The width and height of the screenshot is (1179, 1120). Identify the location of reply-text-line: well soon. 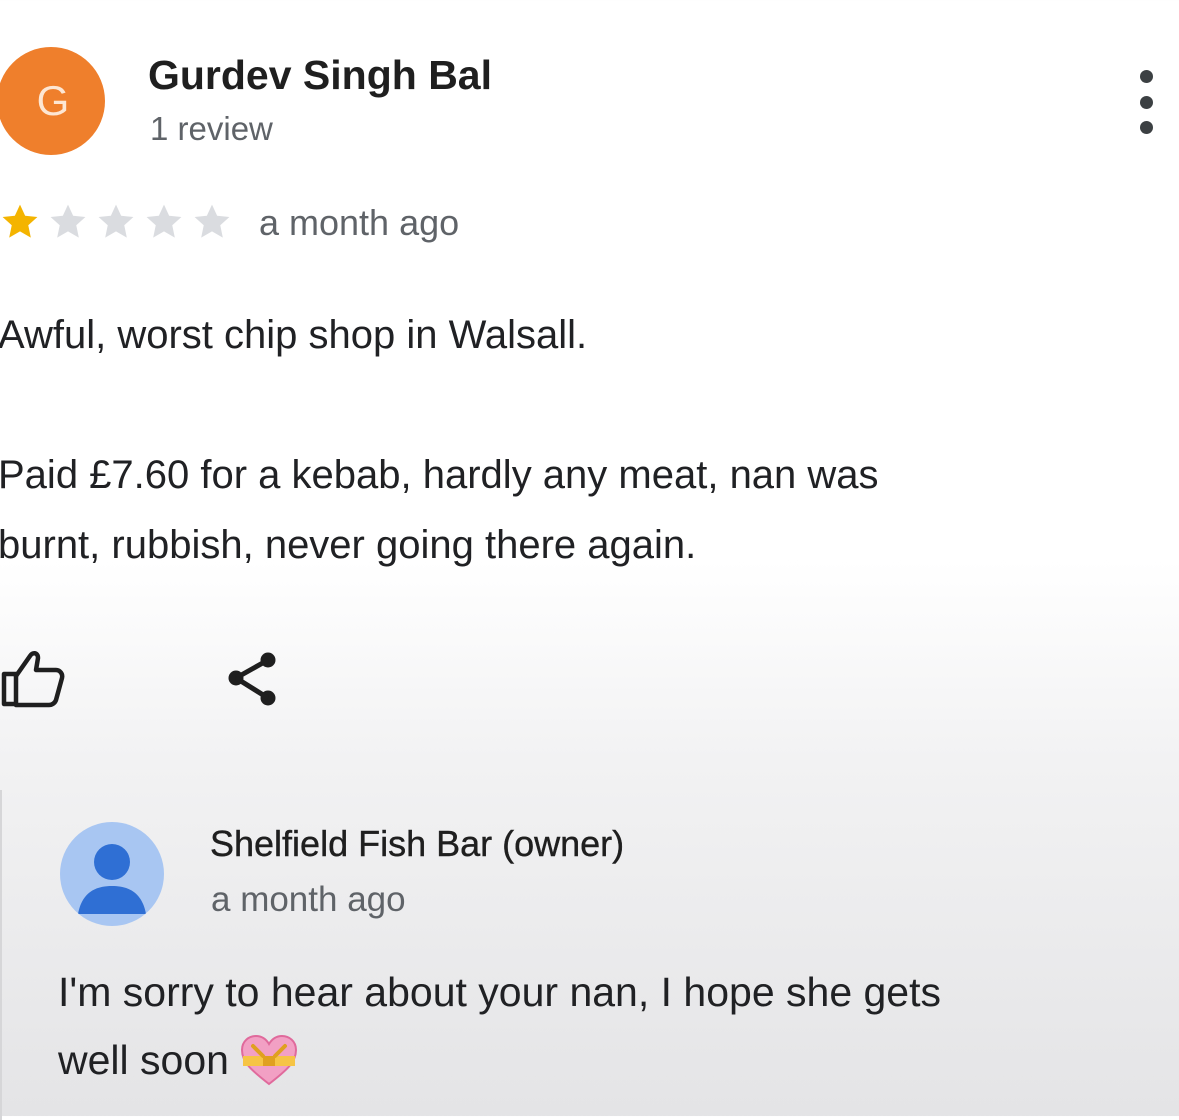
(143, 1060).